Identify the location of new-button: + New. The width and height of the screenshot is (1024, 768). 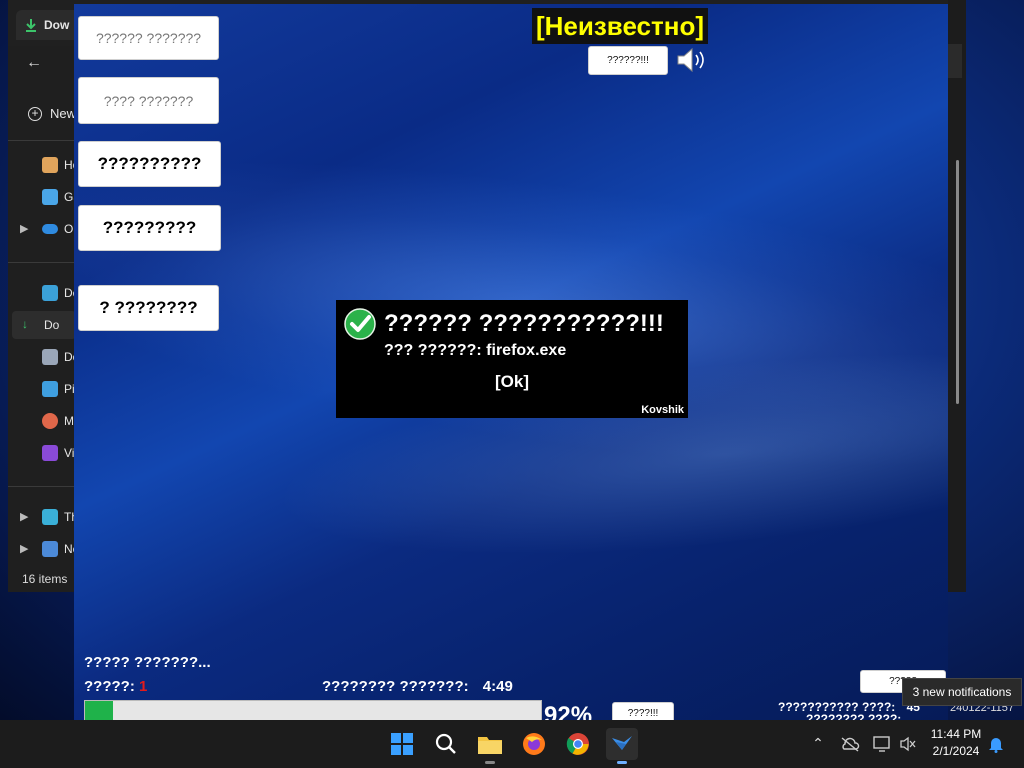
(52, 113).